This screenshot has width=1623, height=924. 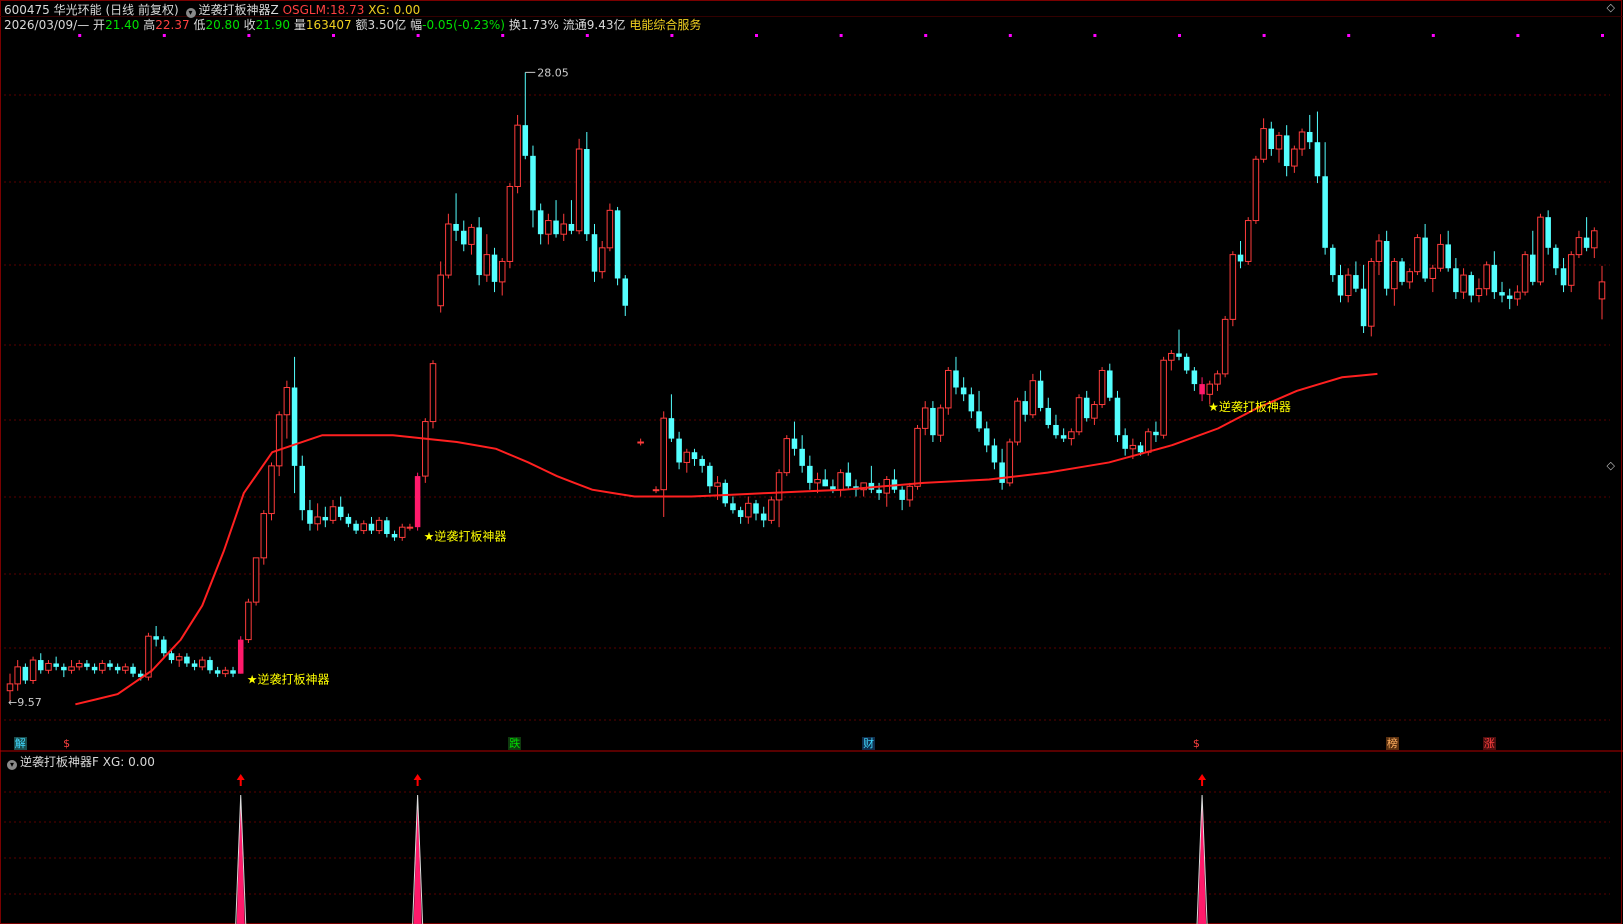 I want to click on event-marker: 榜, so click(x=1392, y=743).